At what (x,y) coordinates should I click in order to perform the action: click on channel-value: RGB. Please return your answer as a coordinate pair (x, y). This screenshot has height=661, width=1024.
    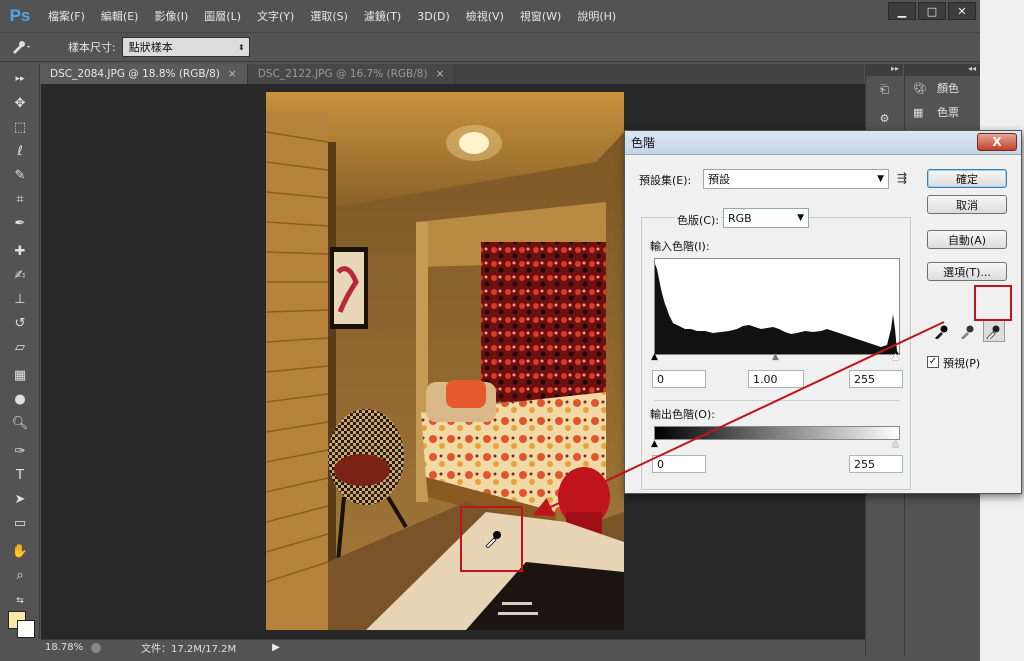
    Looking at the image, I should click on (740, 218).